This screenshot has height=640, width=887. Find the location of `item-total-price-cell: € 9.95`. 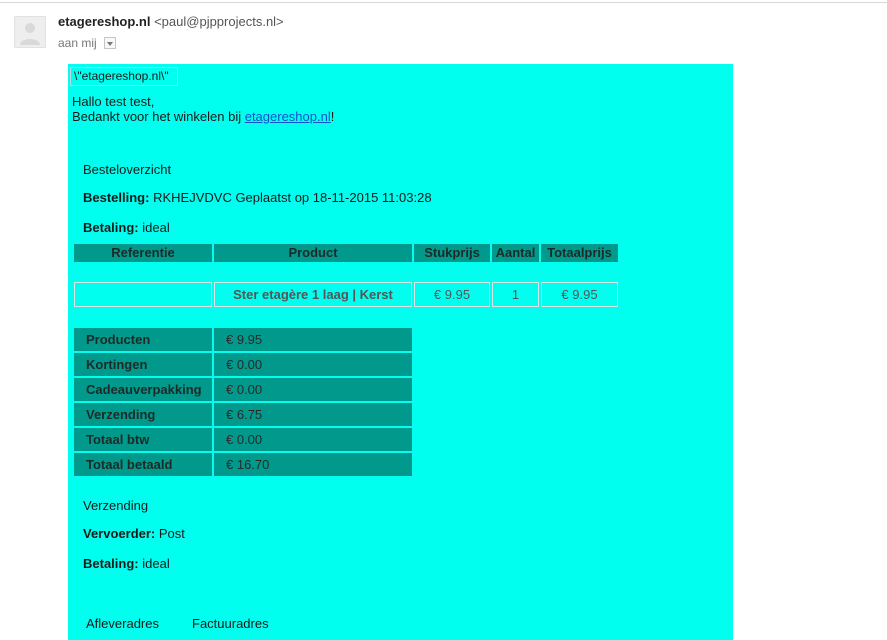

item-total-price-cell: € 9.95 is located at coordinates (579, 294).